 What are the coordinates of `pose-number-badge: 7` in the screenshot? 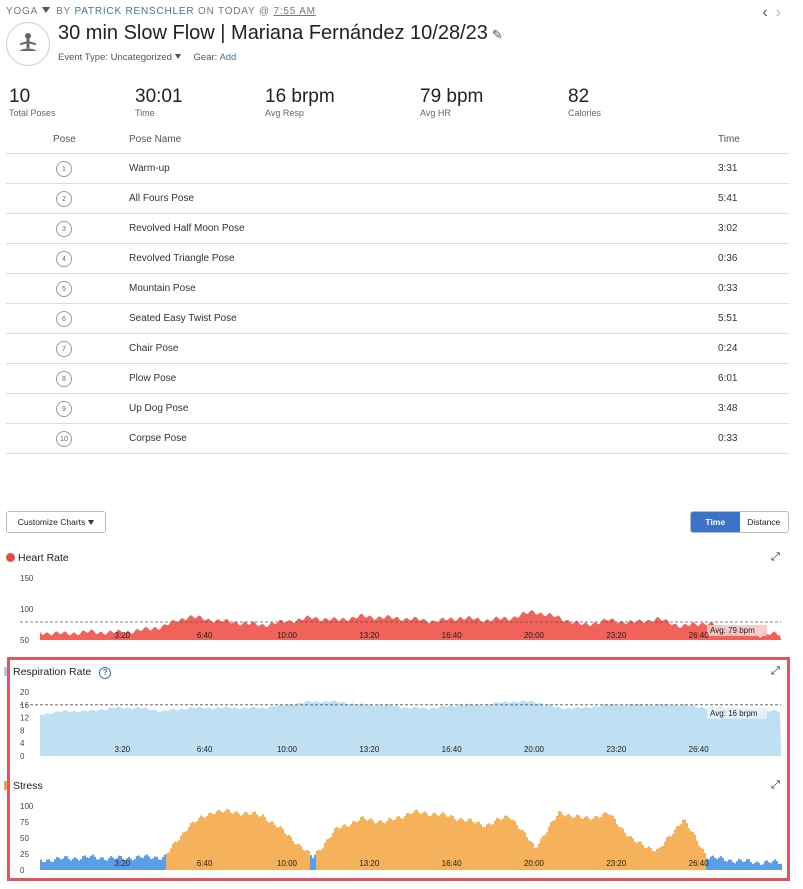 It's located at (64, 349).